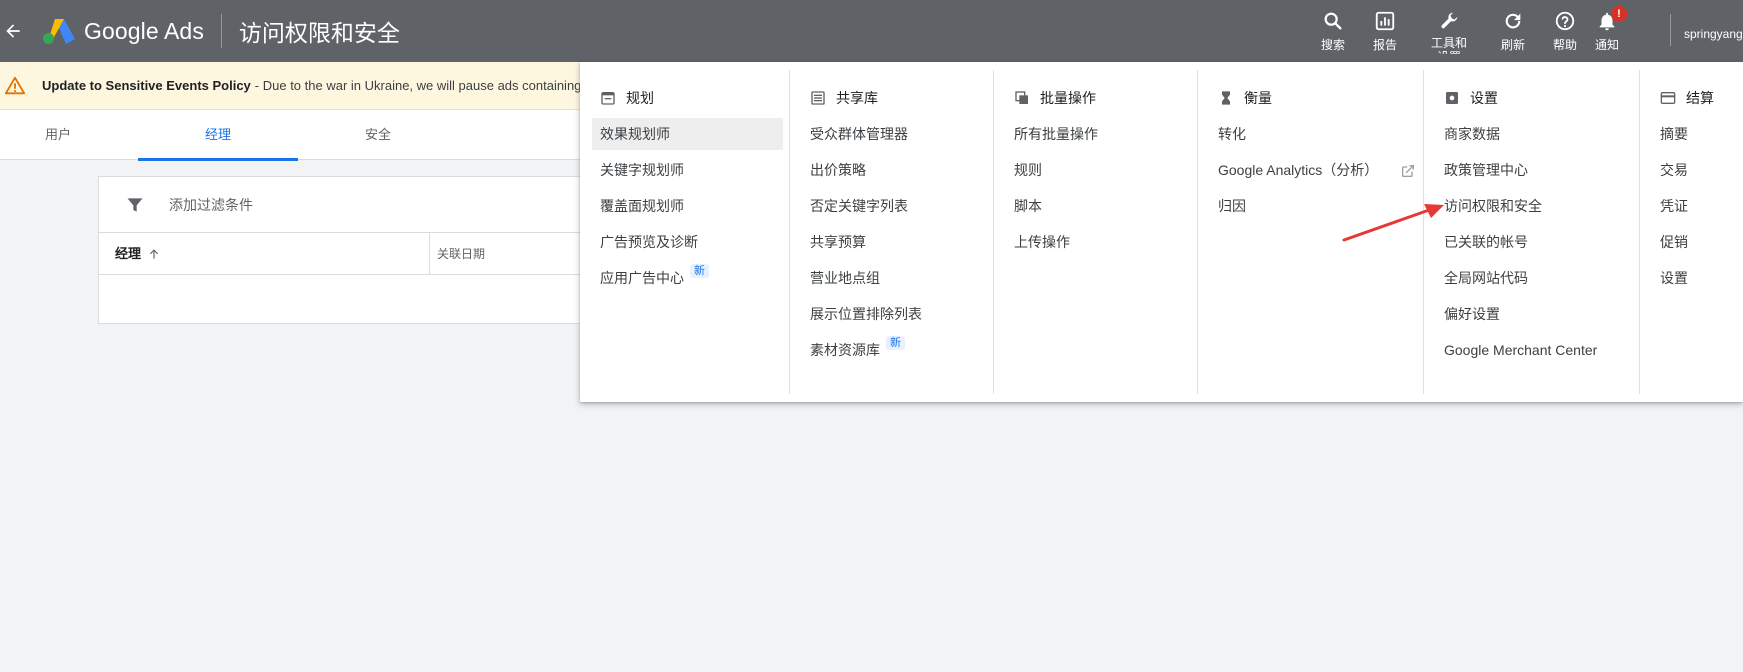 The height and width of the screenshot is (672, 1743). What do you see at coordinates (1298, 170) in the screenshot?
I see `google-analytics-label: Google Analytics（分析）` at bounding box center [1298, 170].